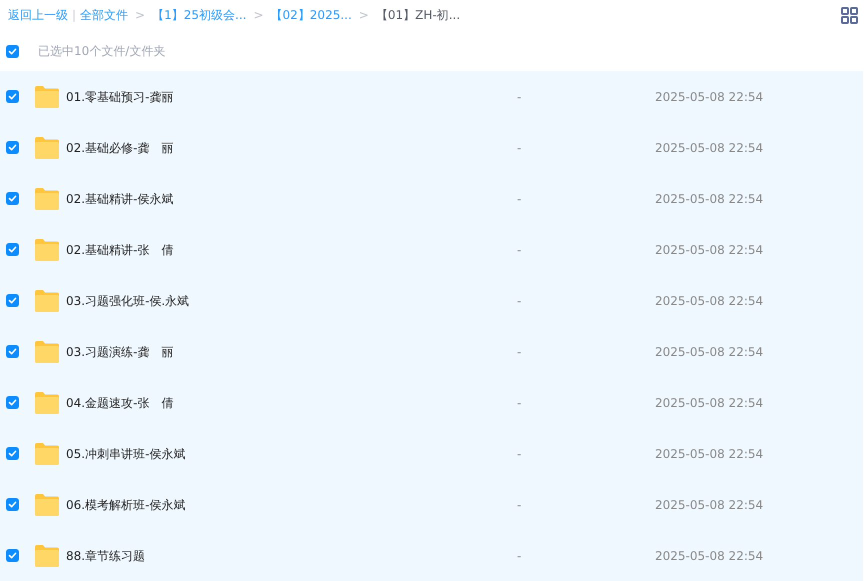 The width and height of the screenshot is (868, 581). I want to click on file-row: 01.零基础预习-龚丽 - 2025-05-08 22:54, so click(431, 96).